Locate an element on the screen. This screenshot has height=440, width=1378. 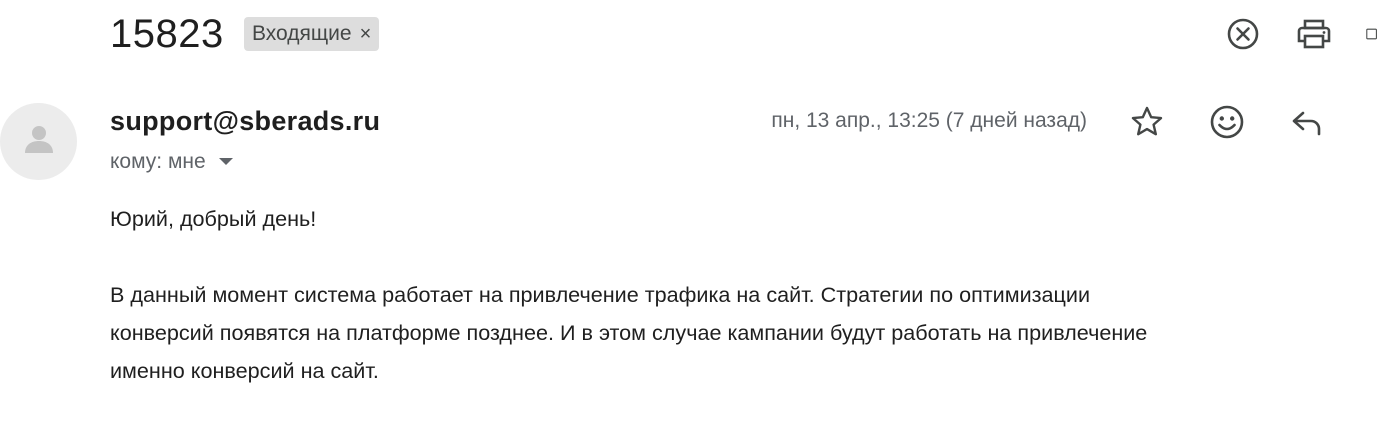
avatar is located at coordinates (38, 141).